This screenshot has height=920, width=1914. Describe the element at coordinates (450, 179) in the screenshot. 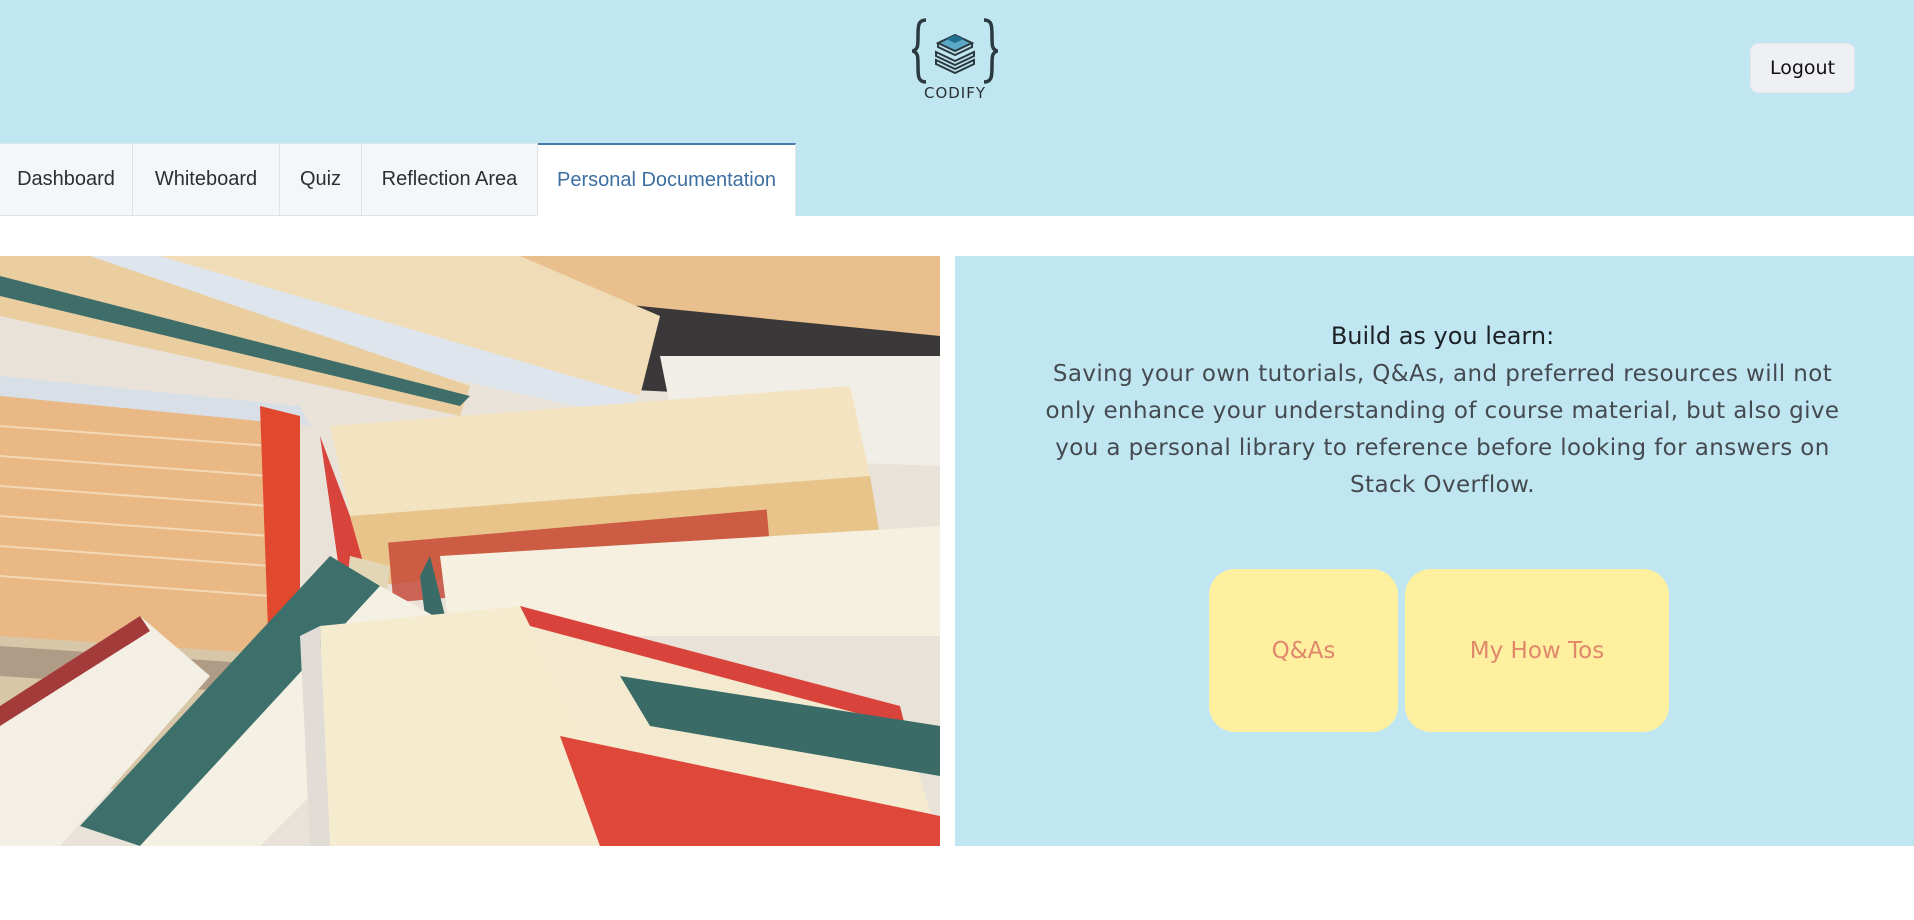

I see `tab-reflection-area: Reflection Area` at that location.